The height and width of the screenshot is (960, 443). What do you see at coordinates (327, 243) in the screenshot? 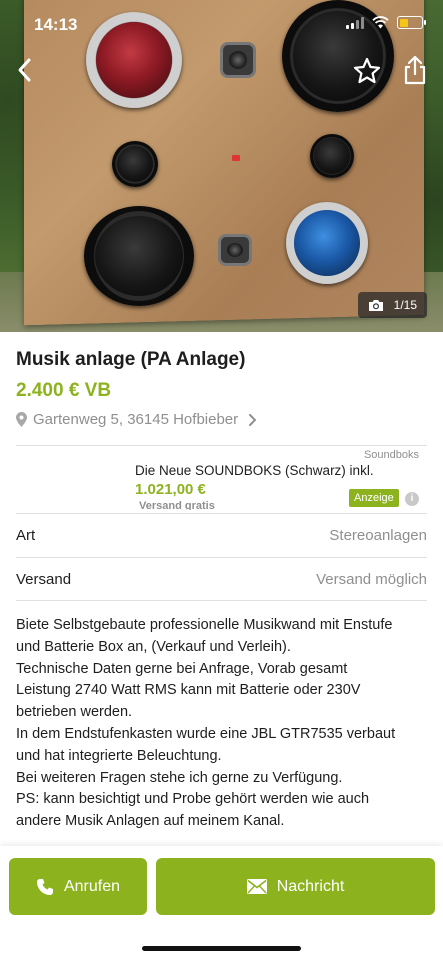
I see `speaker-bottom-right` at bounding box center [327, 243].